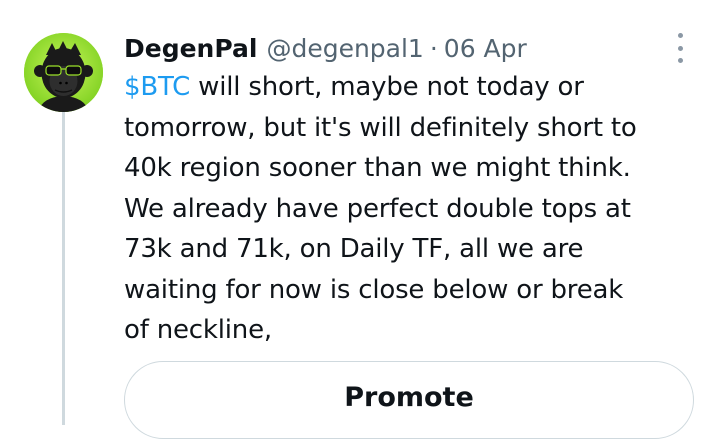 This screenshot has height=439, width=720. I want to click on tweet-text-line: 40k region sooner than we might think., so click(377, 168).